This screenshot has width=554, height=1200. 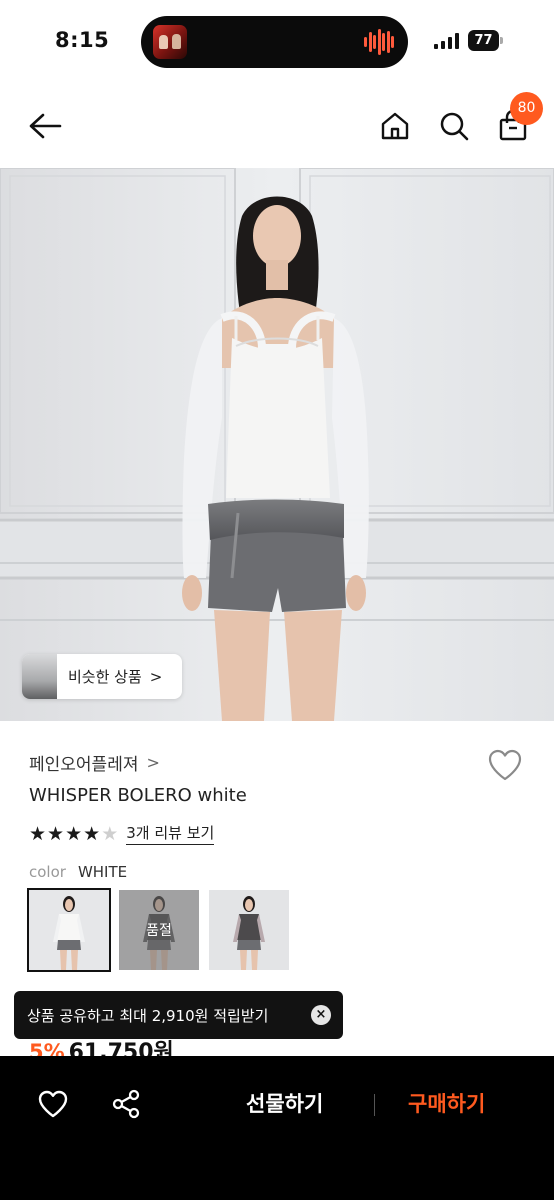 I want to click on color-swatch-gray, so click(x=249, y=930).